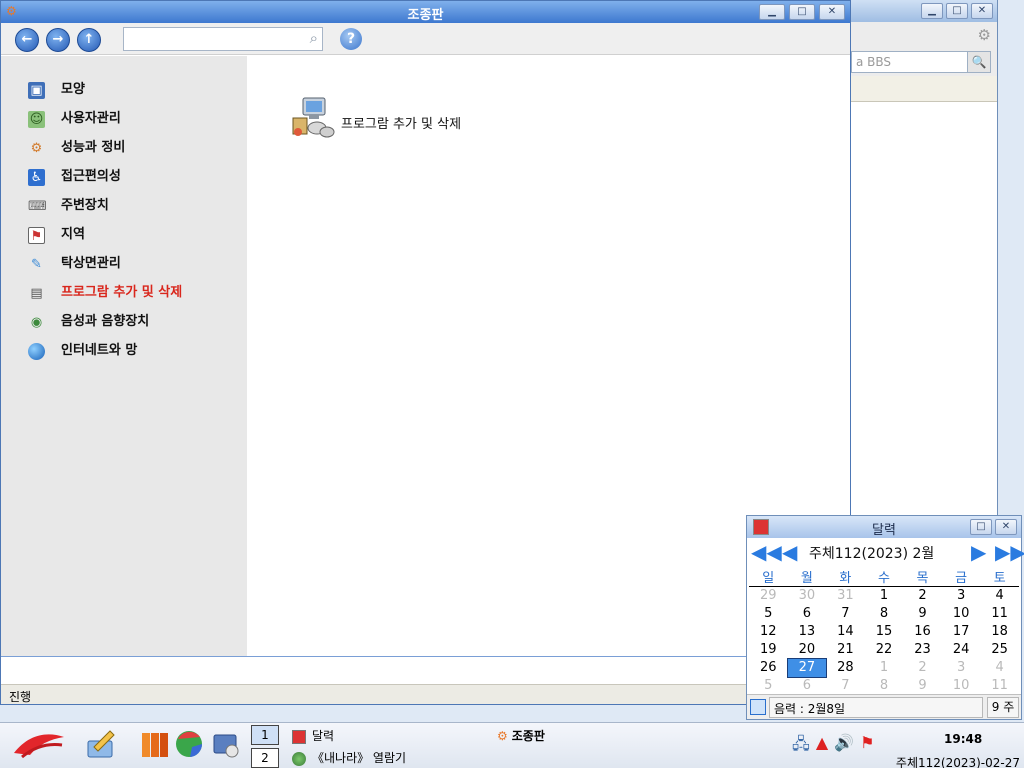 The height and width of the screenshot is (768, 1024). What do you see at coordinates (979, 62) in the screenshot?
I see `magnifier-icon: 🔍` at bounding box center [979, 62].